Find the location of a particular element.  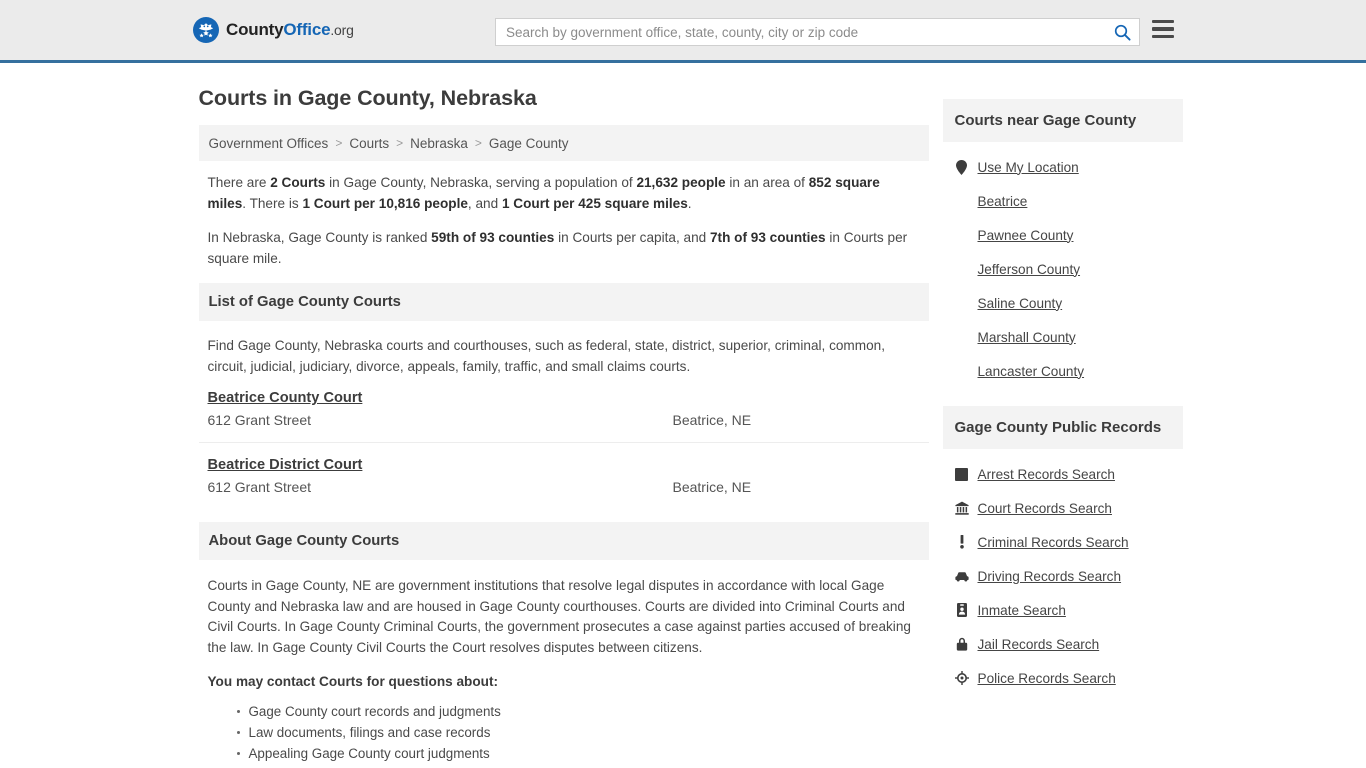

public-records-item: Criminal Records Search is located at coordinates (1063, 542).